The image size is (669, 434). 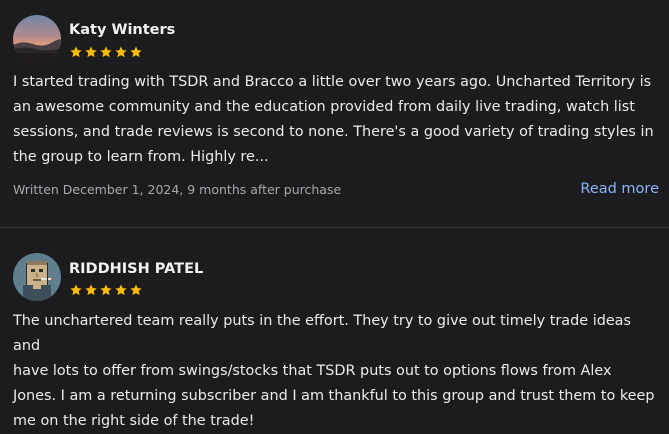 What do you see at coordinates (122, 30) in the screenshot?
I see `review-author-name: Katy Winters` at bounding box center [122, 30].